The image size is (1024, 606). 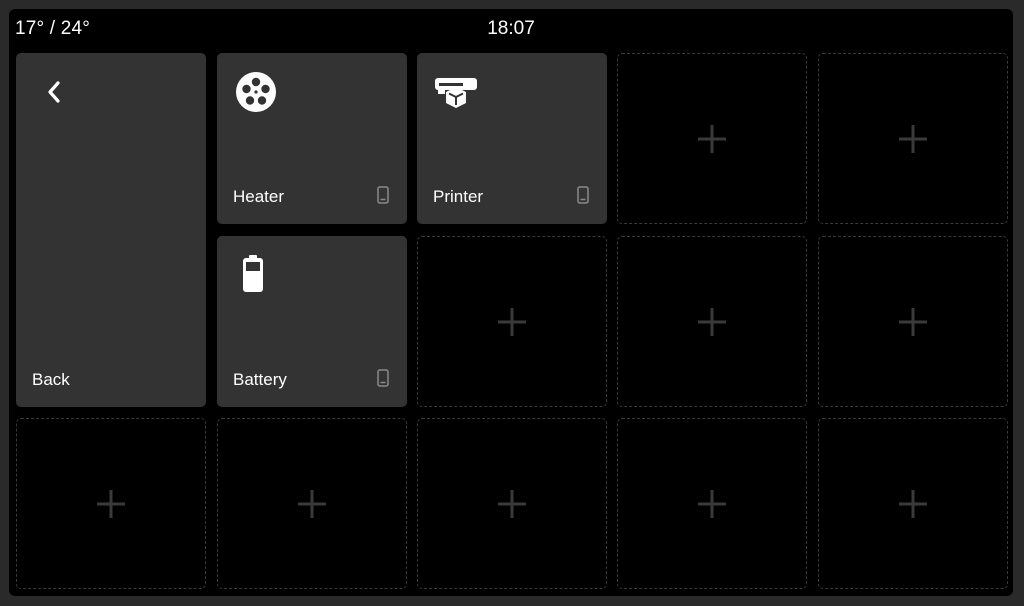 I want to click on battery-tile: Battery, so click(x=312, y=321).